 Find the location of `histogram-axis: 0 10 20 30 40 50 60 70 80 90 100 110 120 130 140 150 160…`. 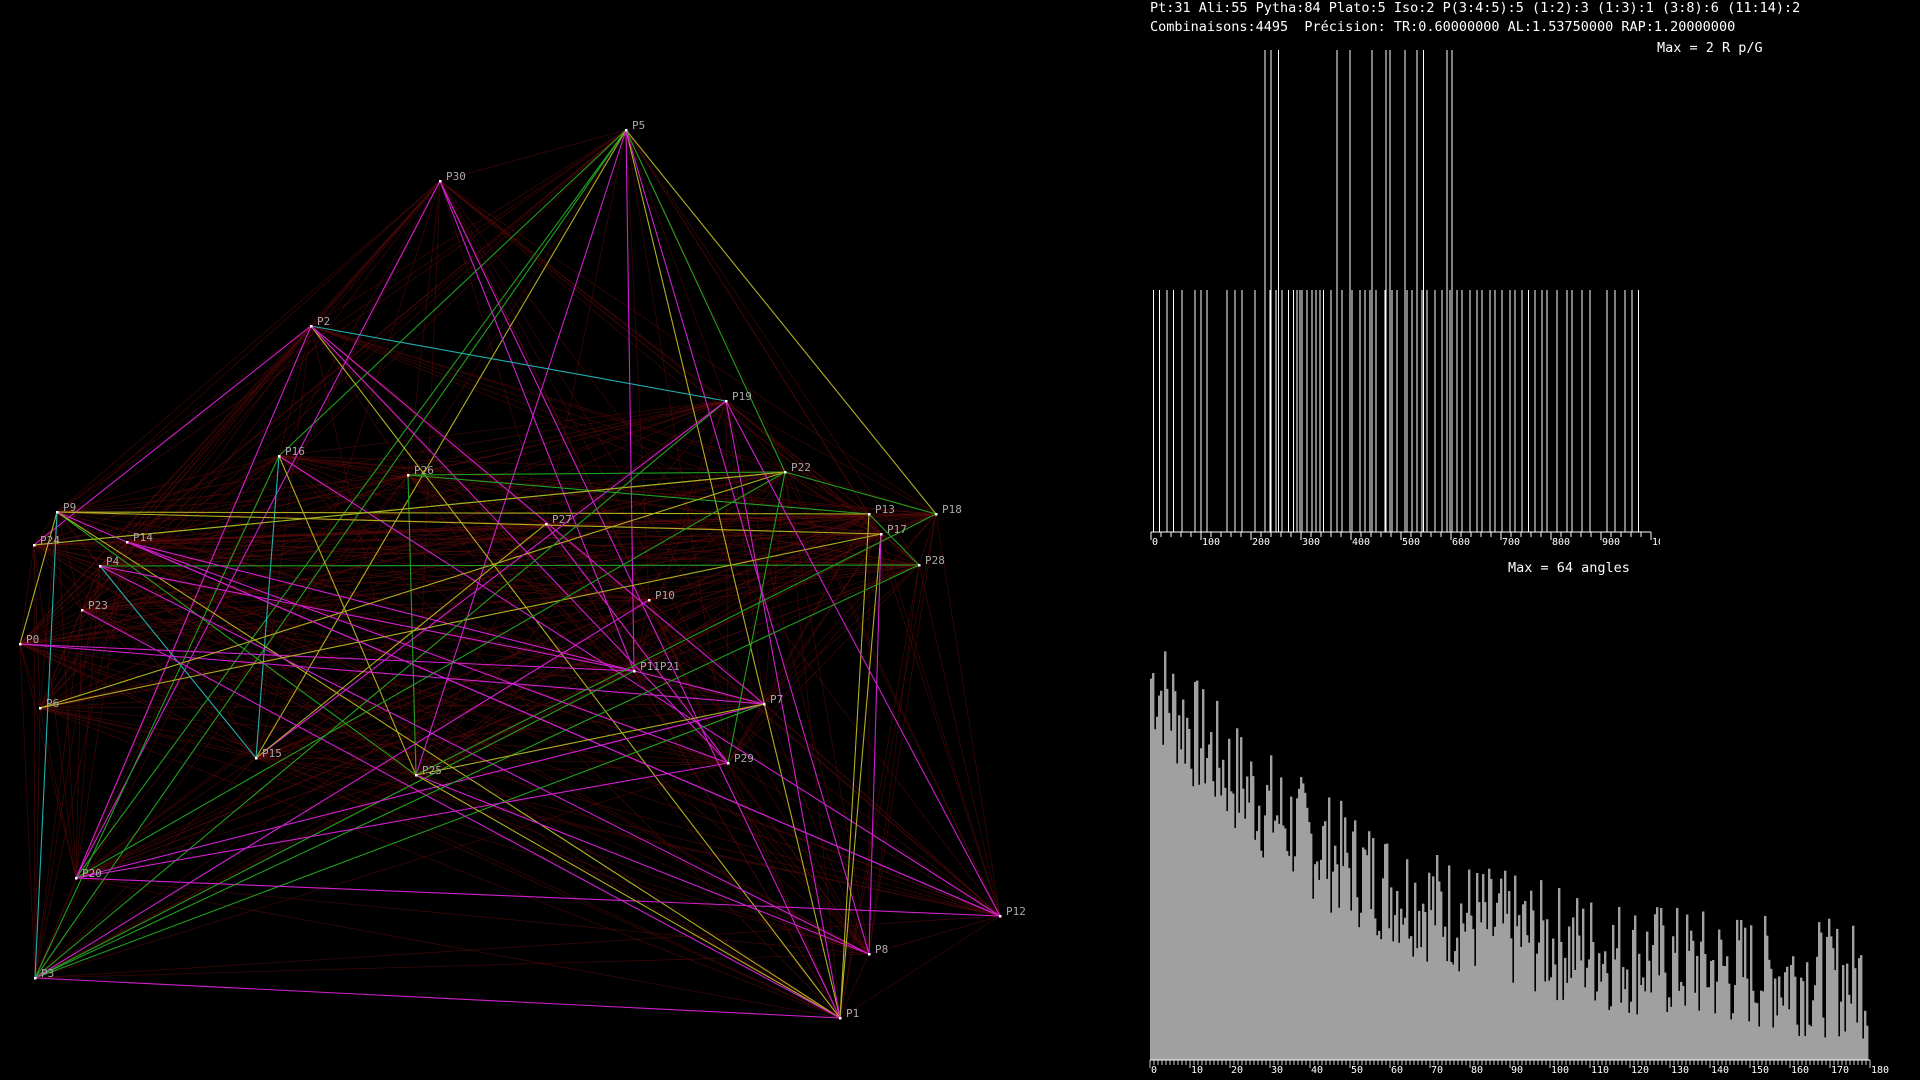

histogram-axis: 0 10 20 30 40 50 60 70 80 90 100 110 120 130 140 150 160… is located at coordinates (1519, 1067).